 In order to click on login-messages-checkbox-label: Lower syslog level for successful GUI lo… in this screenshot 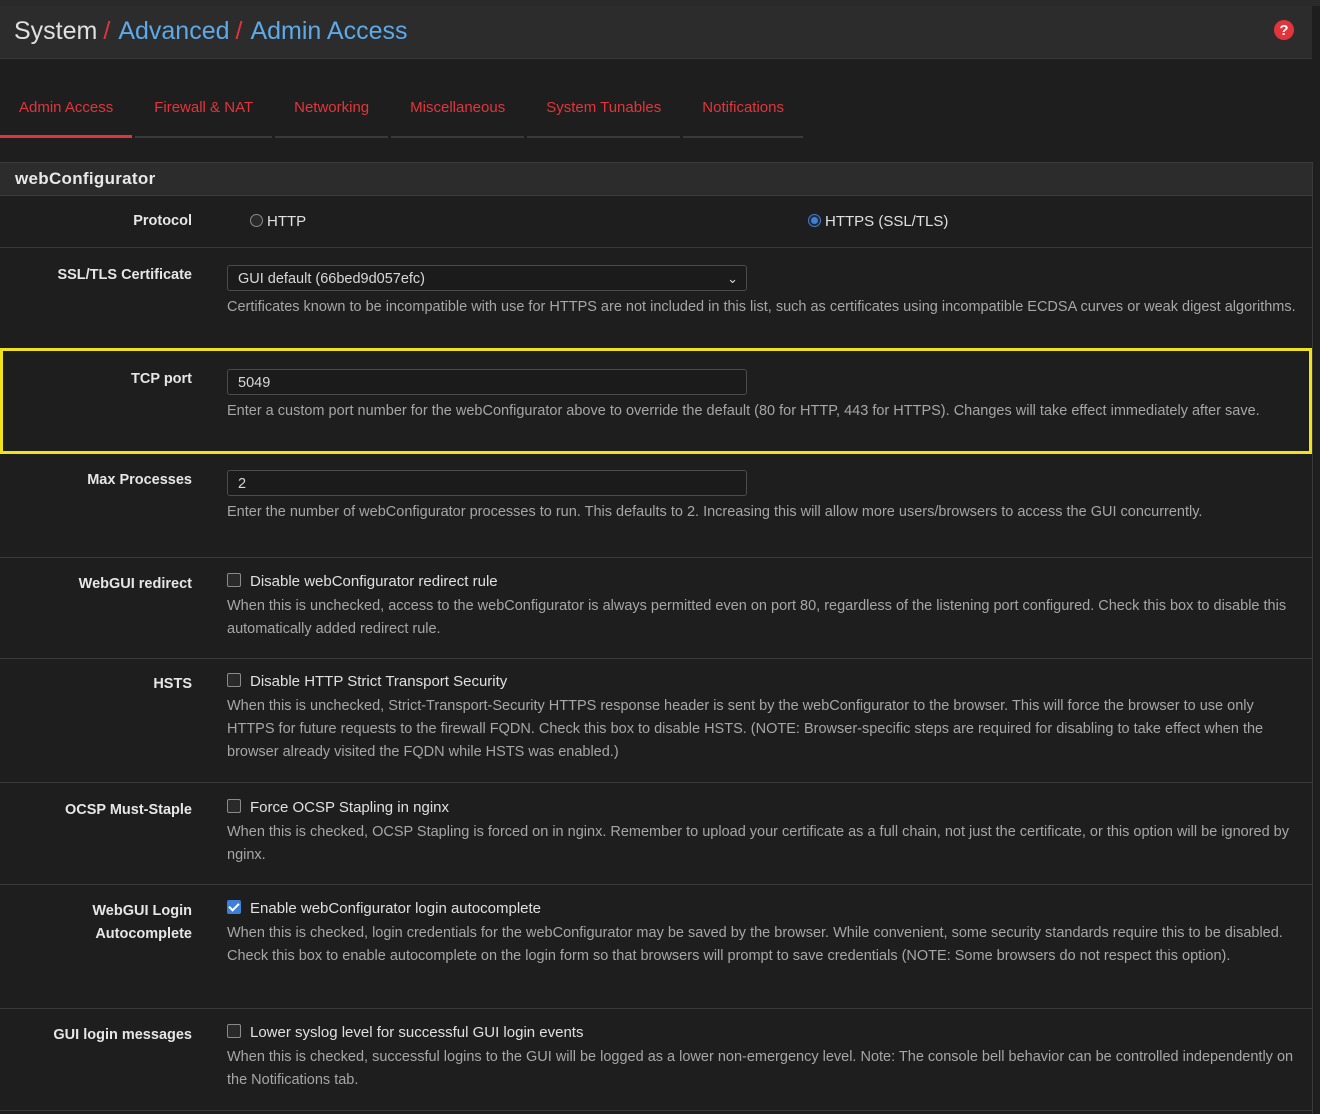, I will do `click(417, 1032)`.